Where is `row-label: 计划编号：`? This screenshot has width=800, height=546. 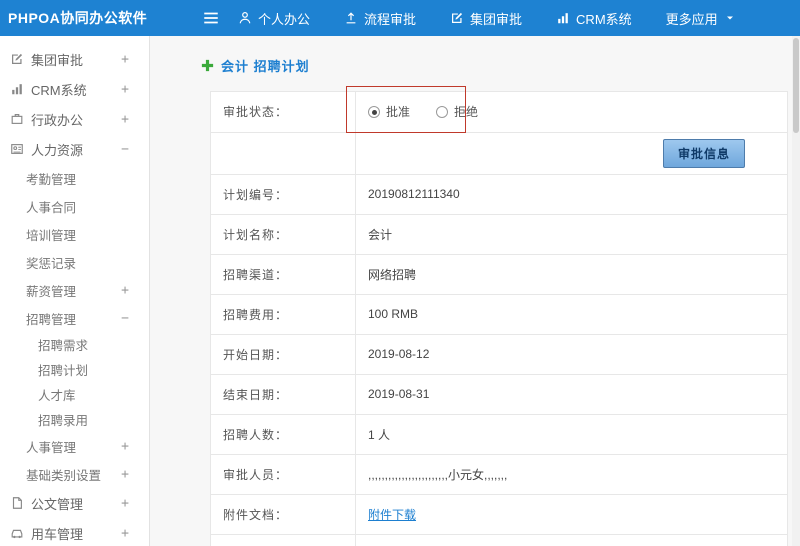
row-label: 计划编号： is located at coordinates (283, 194).